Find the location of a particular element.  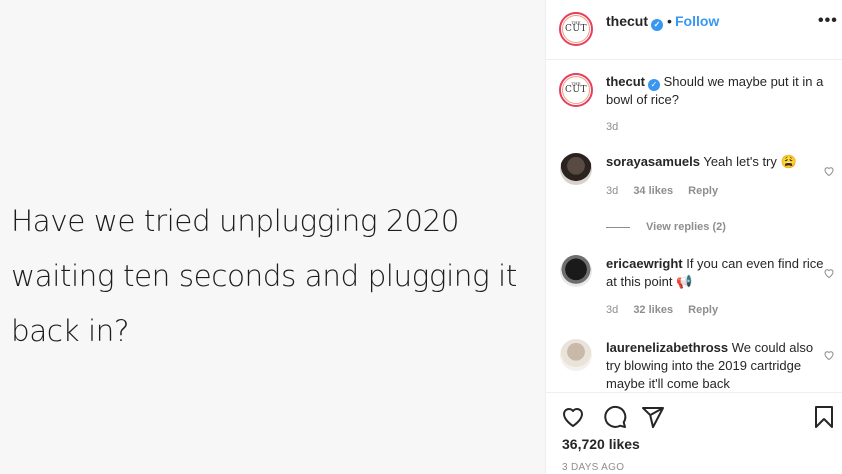

post-actions: 36,720 likes 3 DAYS AGO is located at coordinates (694, 433).